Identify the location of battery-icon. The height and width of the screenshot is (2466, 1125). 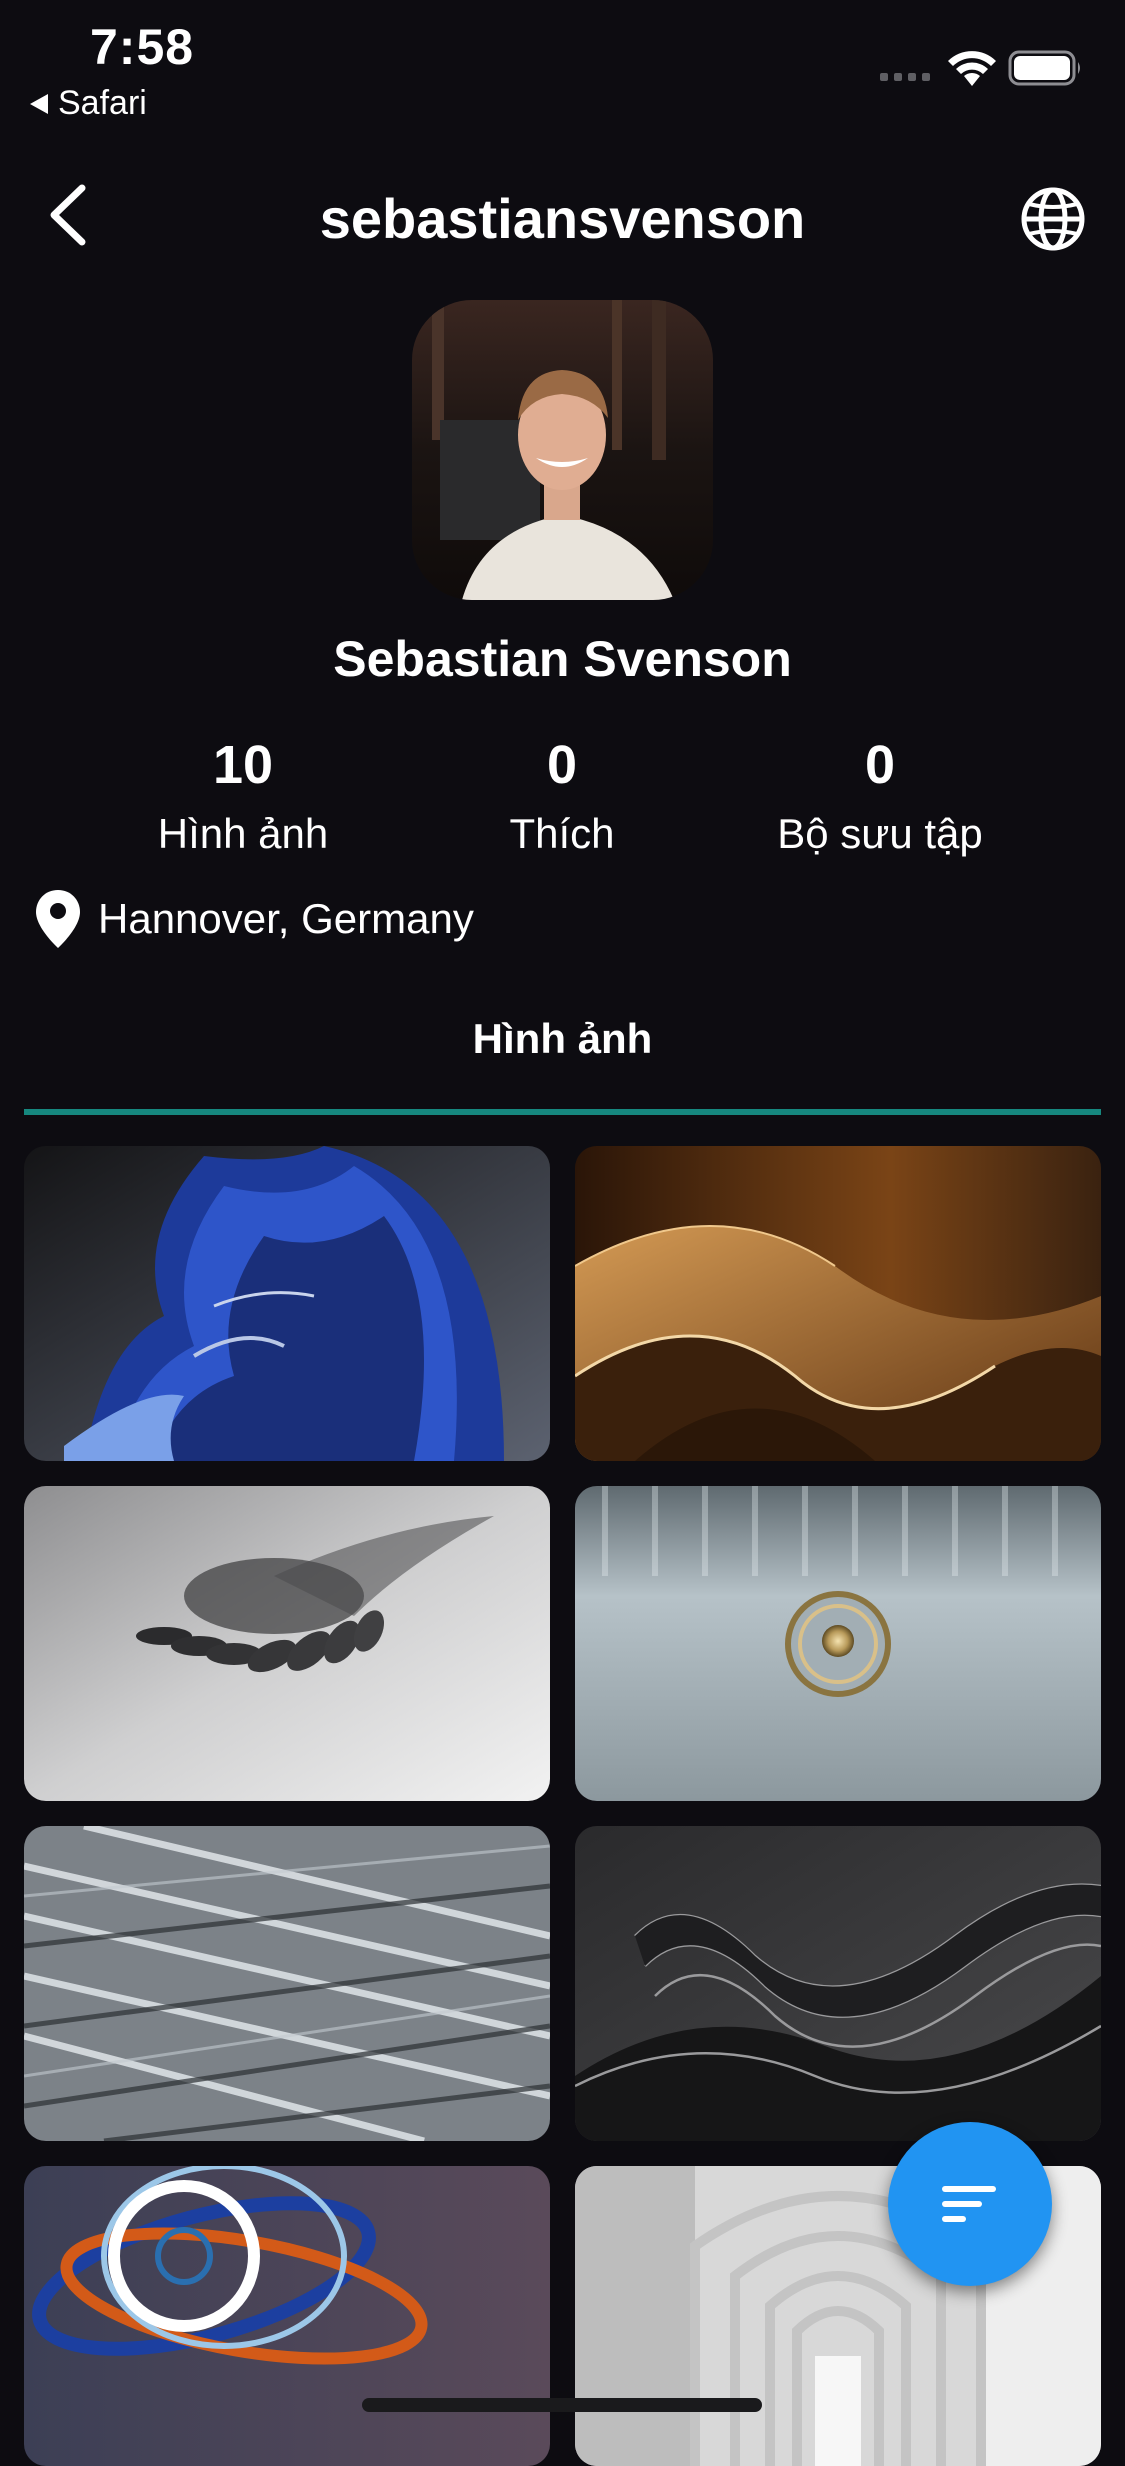
(1044, 68).